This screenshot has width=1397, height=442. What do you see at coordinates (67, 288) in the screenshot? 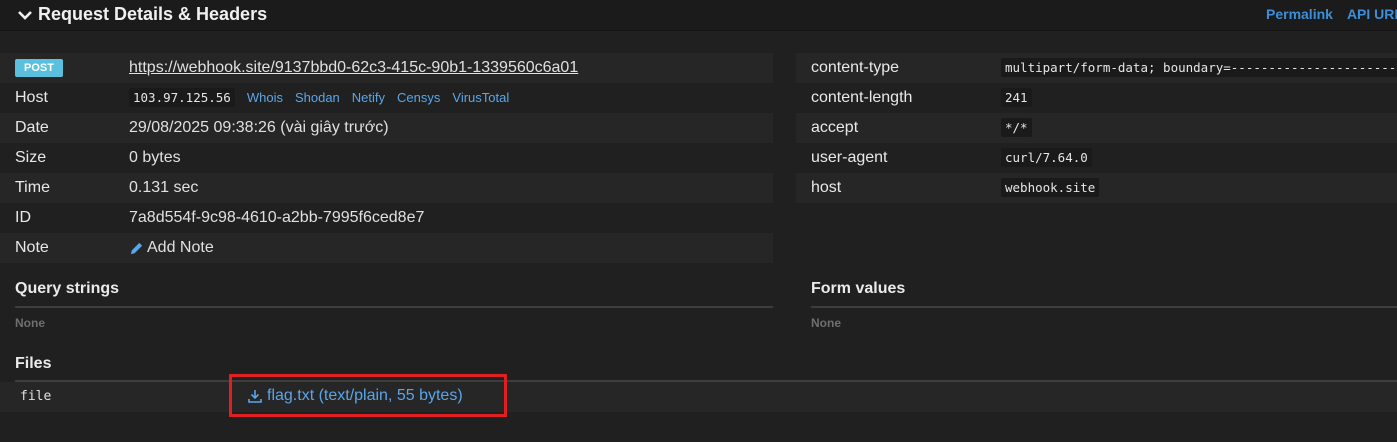
I see `query-strings-title: Query strings` at bounding box center [67, 288].